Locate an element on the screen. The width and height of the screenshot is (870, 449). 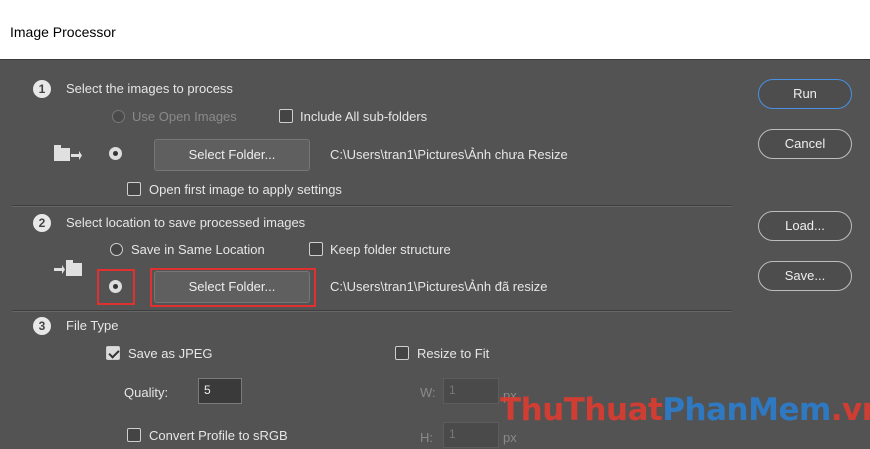
watermark-part2: PhanMem is located at coordinates (746, 410).